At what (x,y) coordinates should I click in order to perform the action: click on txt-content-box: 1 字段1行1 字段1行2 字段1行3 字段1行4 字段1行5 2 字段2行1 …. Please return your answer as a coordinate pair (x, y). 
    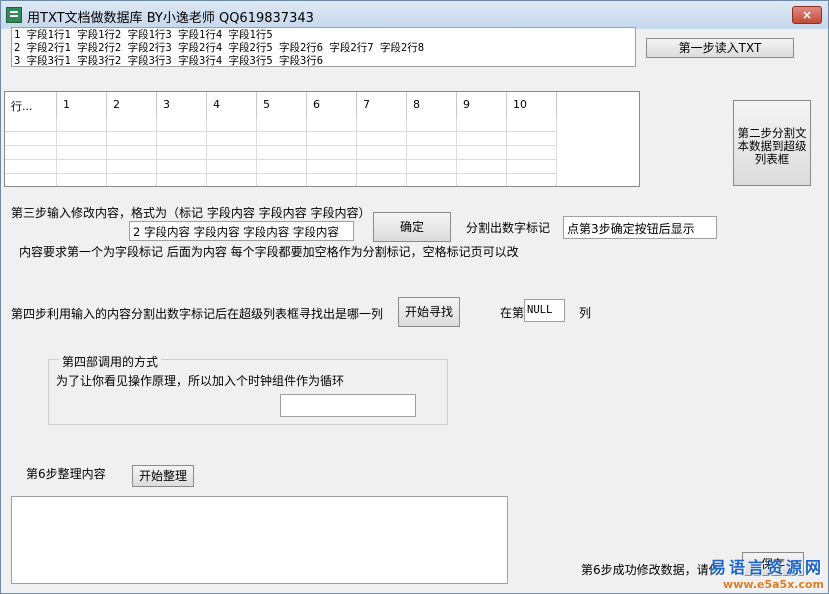
    Looking at the image, I should click on (323, 47).